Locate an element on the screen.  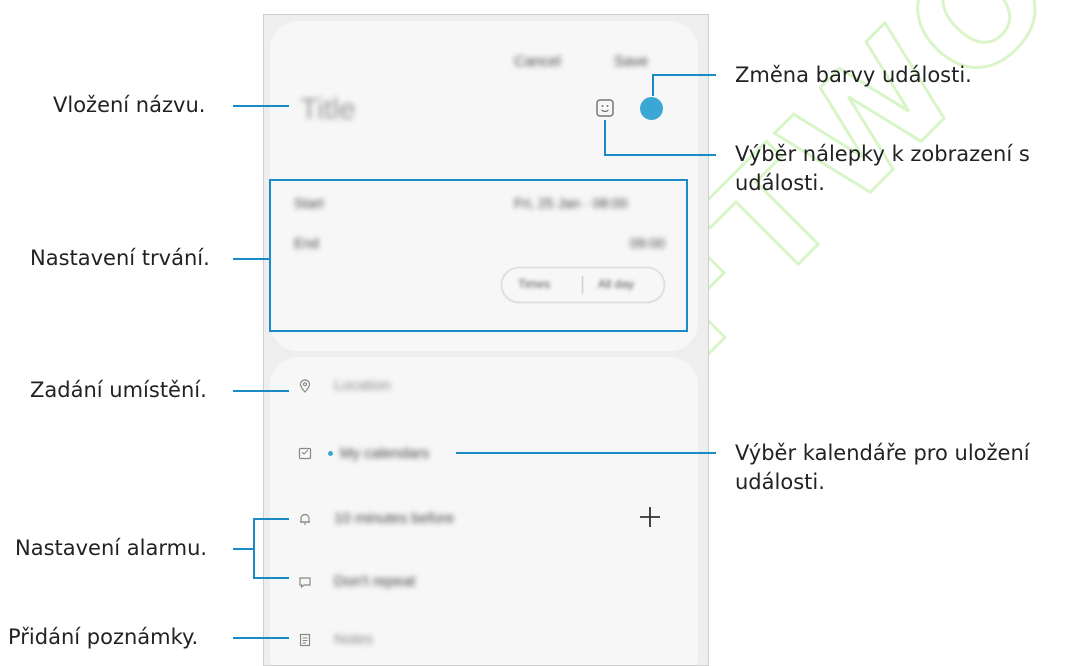
title-input: Title is located at coordinates (328, 110).